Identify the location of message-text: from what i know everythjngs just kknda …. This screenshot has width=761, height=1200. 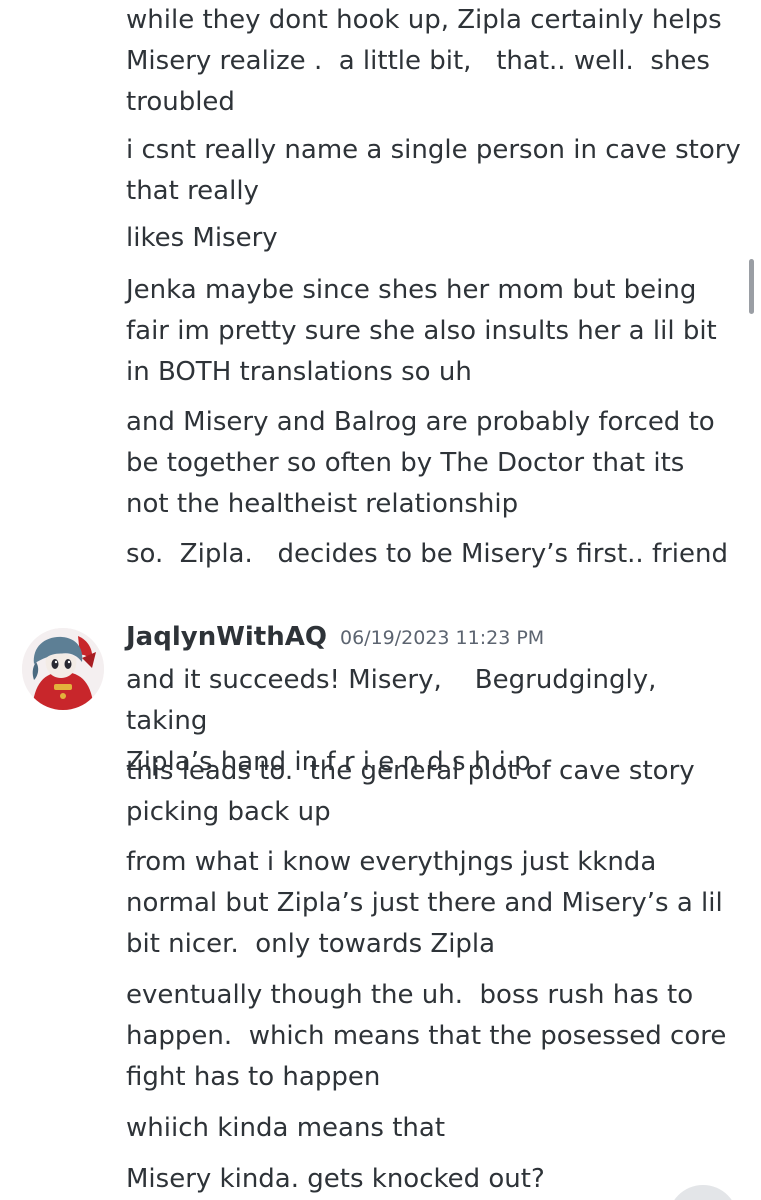
(424, 903).